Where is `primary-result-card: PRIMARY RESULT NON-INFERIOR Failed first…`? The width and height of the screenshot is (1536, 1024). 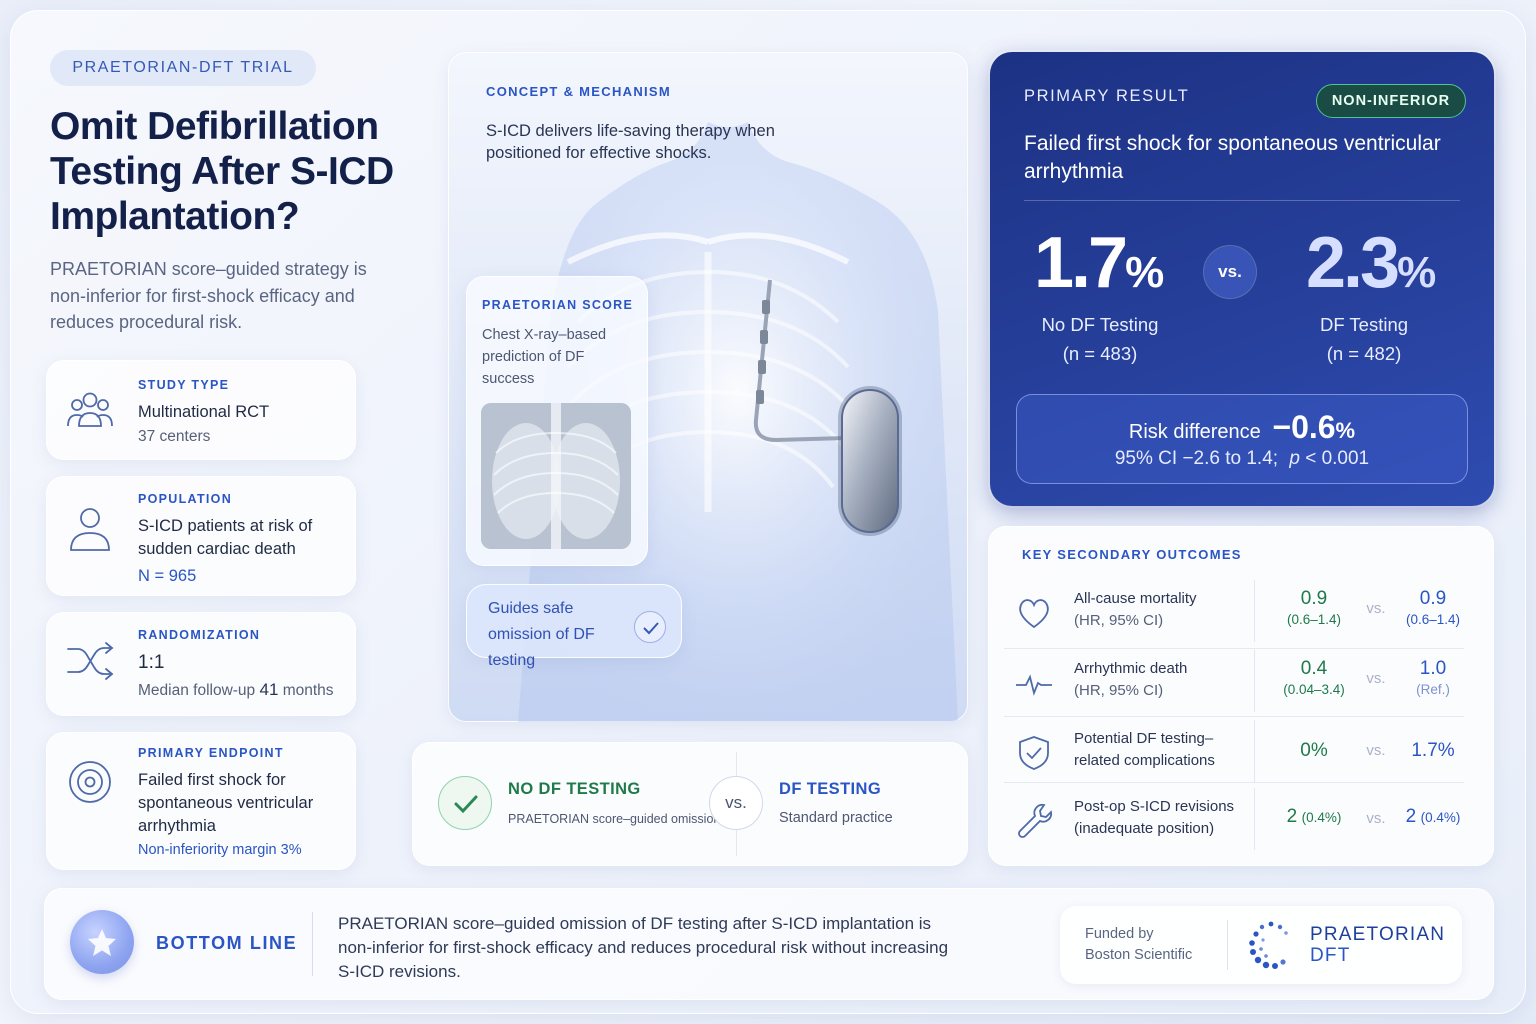 primary-result-card: PRIMARY RESULT NON-INFERIOR Failed first… is located at coordinates (1242, 279).